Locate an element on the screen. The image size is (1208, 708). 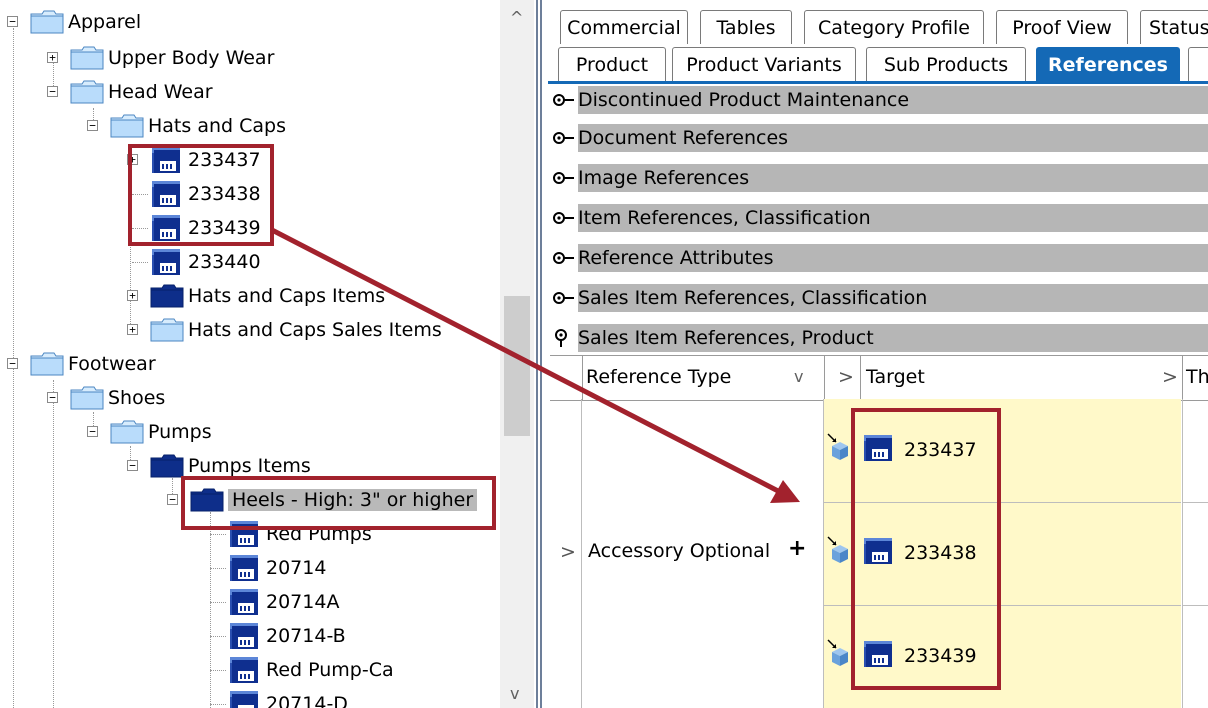
pane-splitter is located at coordinates (538, 354).